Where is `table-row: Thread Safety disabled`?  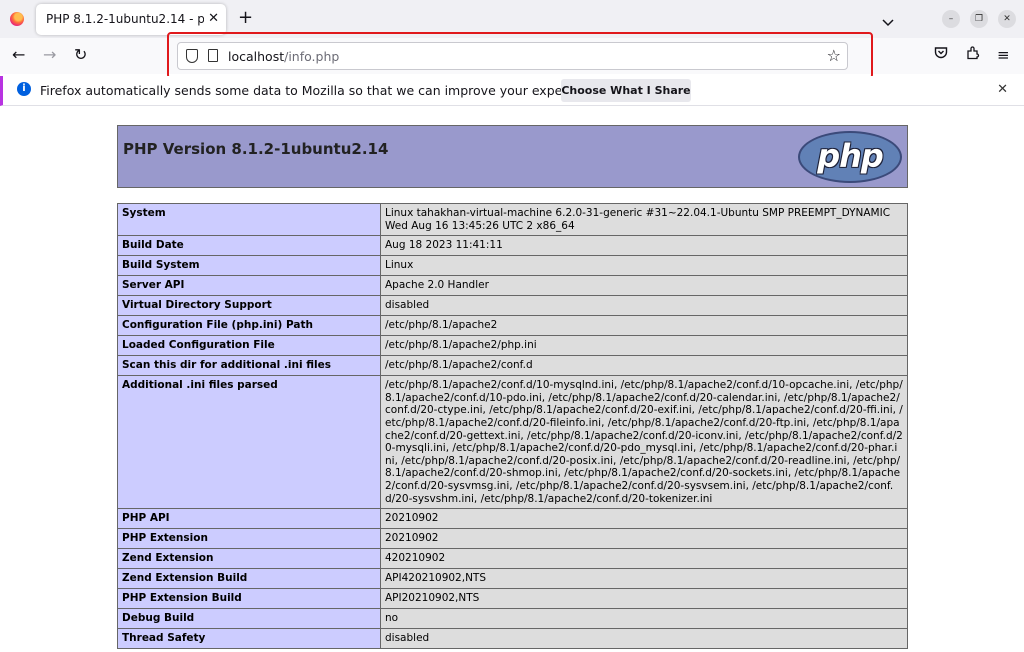 table-row: Thread Safety disabled is located at coordinates (512, 639).